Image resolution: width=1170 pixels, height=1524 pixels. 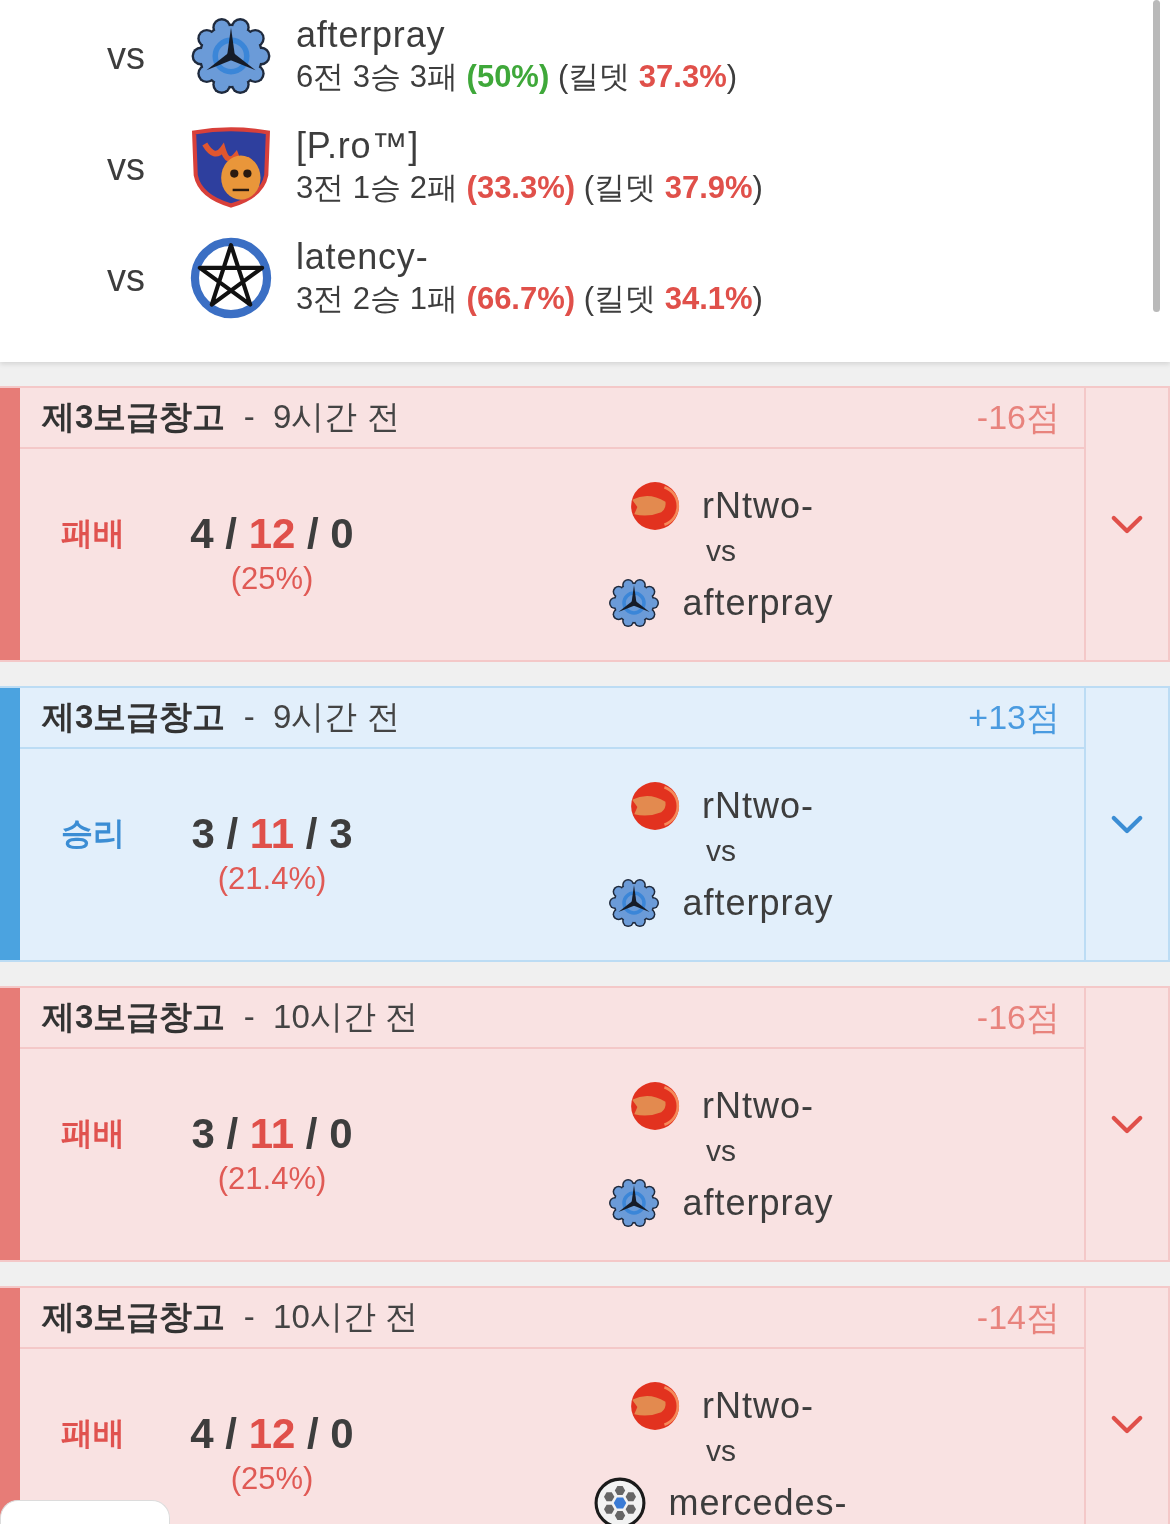 What do you see at coordinates (1018, 1317) in the screenshot?
I see `points-change: -14점` at bounding box center [1018, 1317].